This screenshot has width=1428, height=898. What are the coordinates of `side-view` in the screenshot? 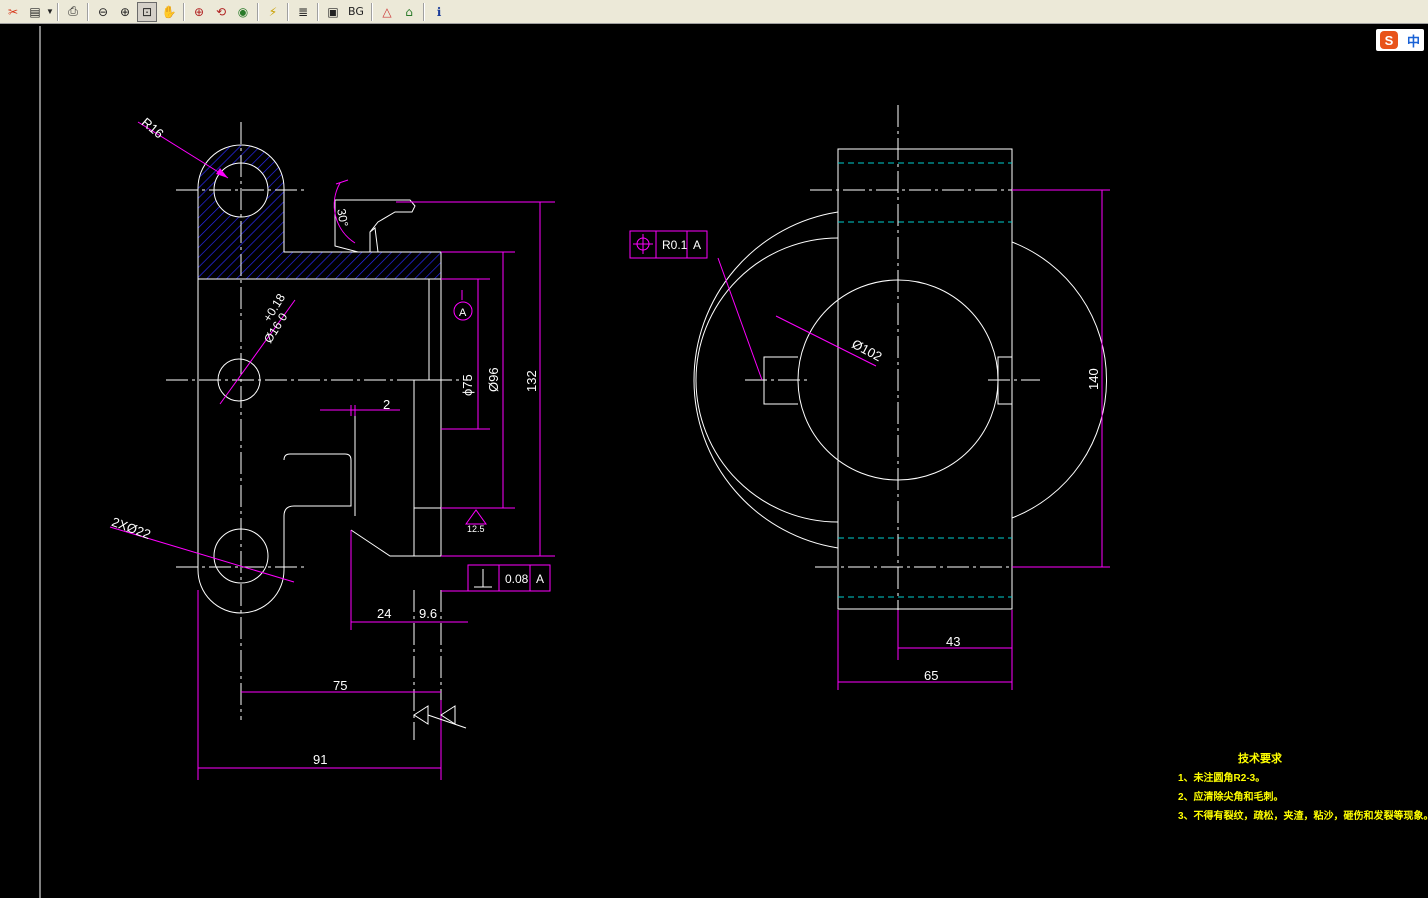 It's located at (900, 379).